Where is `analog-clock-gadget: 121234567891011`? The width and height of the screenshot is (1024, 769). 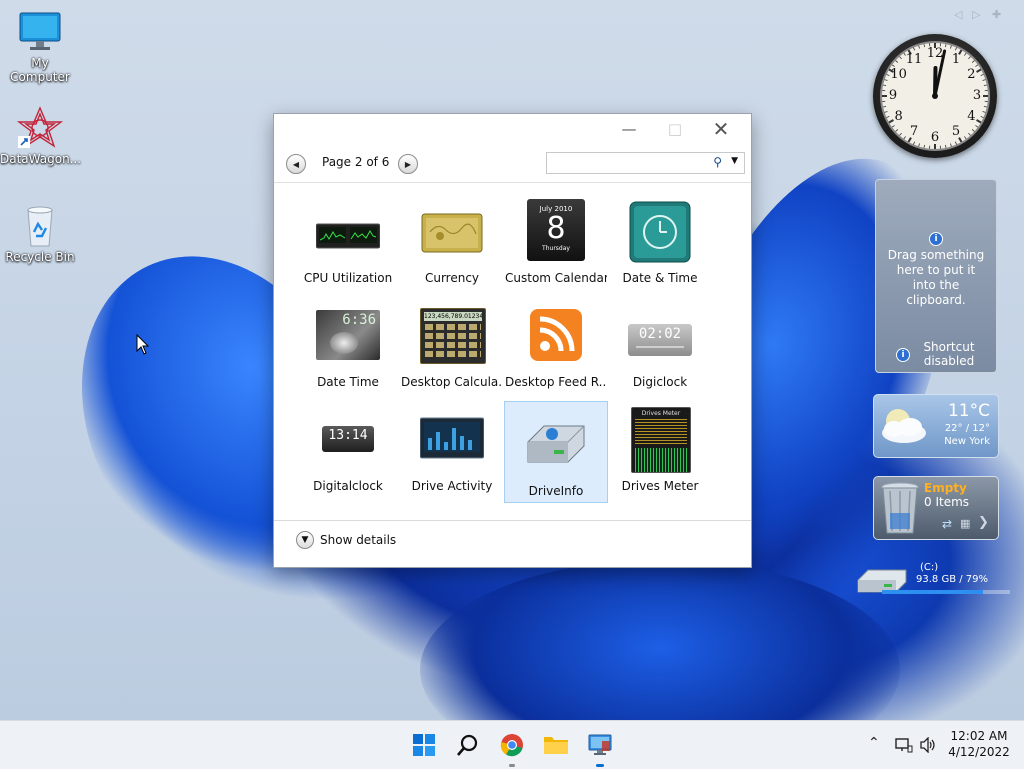
analog-clock-gadget: 121234567891011 is located at coordinates (935, 96).